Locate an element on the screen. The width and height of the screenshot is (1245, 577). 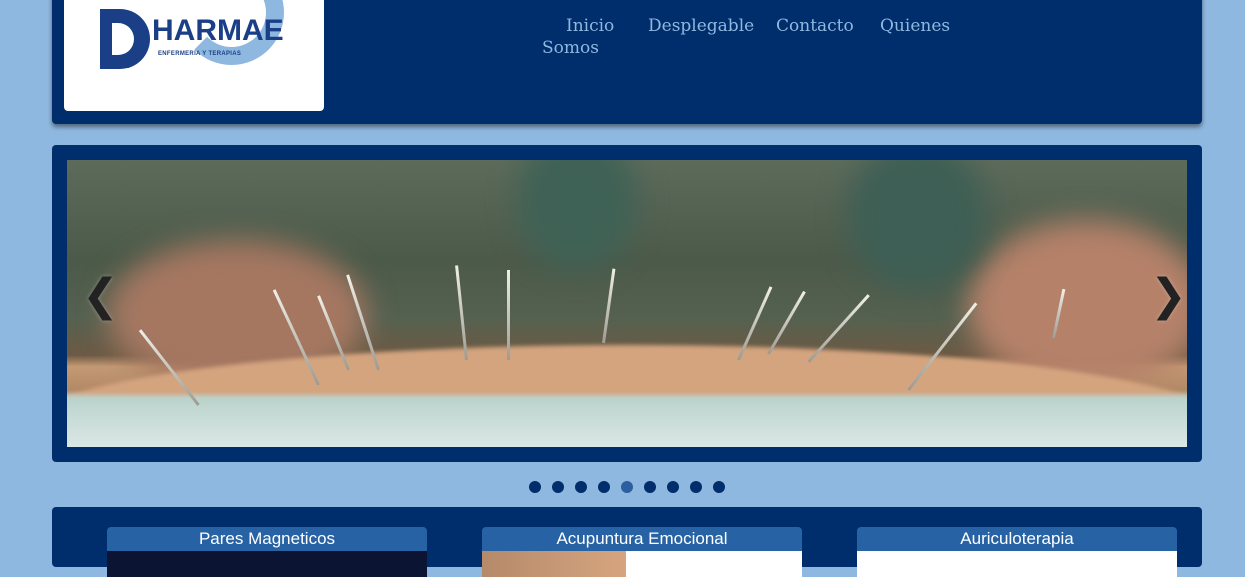
towel is located at coordinates (627, 421).